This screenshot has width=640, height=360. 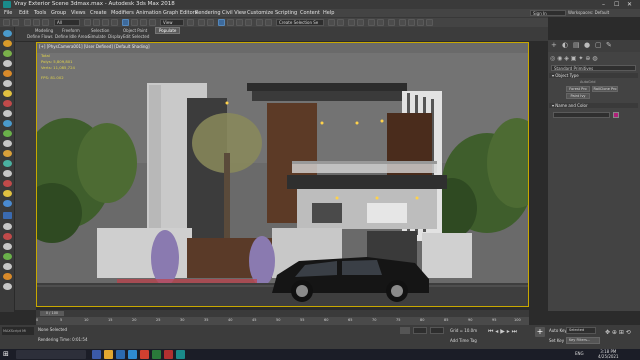 I want to click on object-type-rollout: ▾ Object Type, so click(x=593, y=75).